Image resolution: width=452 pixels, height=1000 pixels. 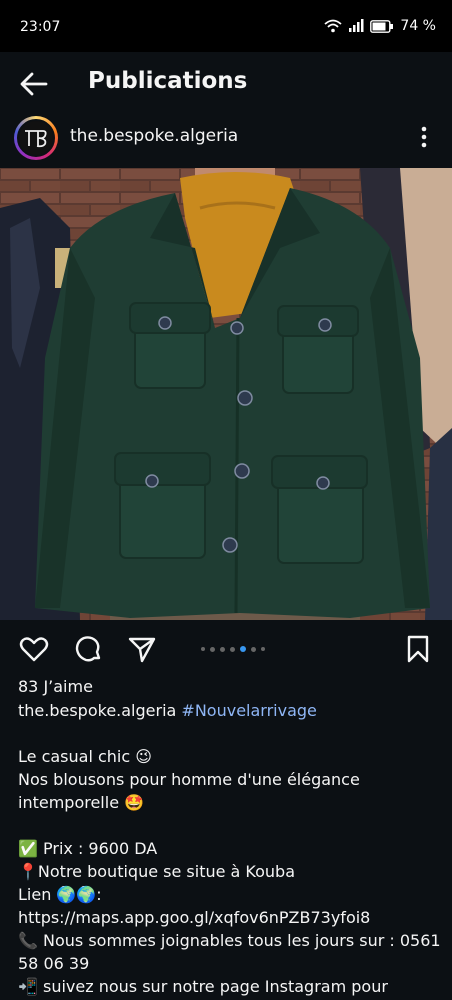 I want to click on caption-line, so click(x=228, y=825).